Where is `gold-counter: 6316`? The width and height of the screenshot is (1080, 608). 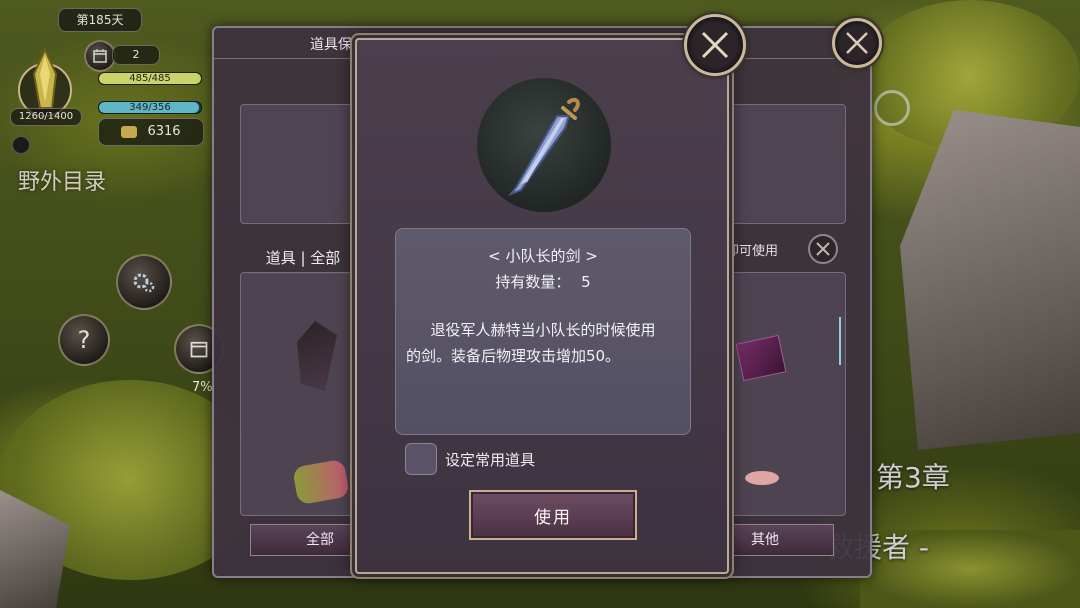 gold-counter: 6316 is located at coordinates (151, 132).